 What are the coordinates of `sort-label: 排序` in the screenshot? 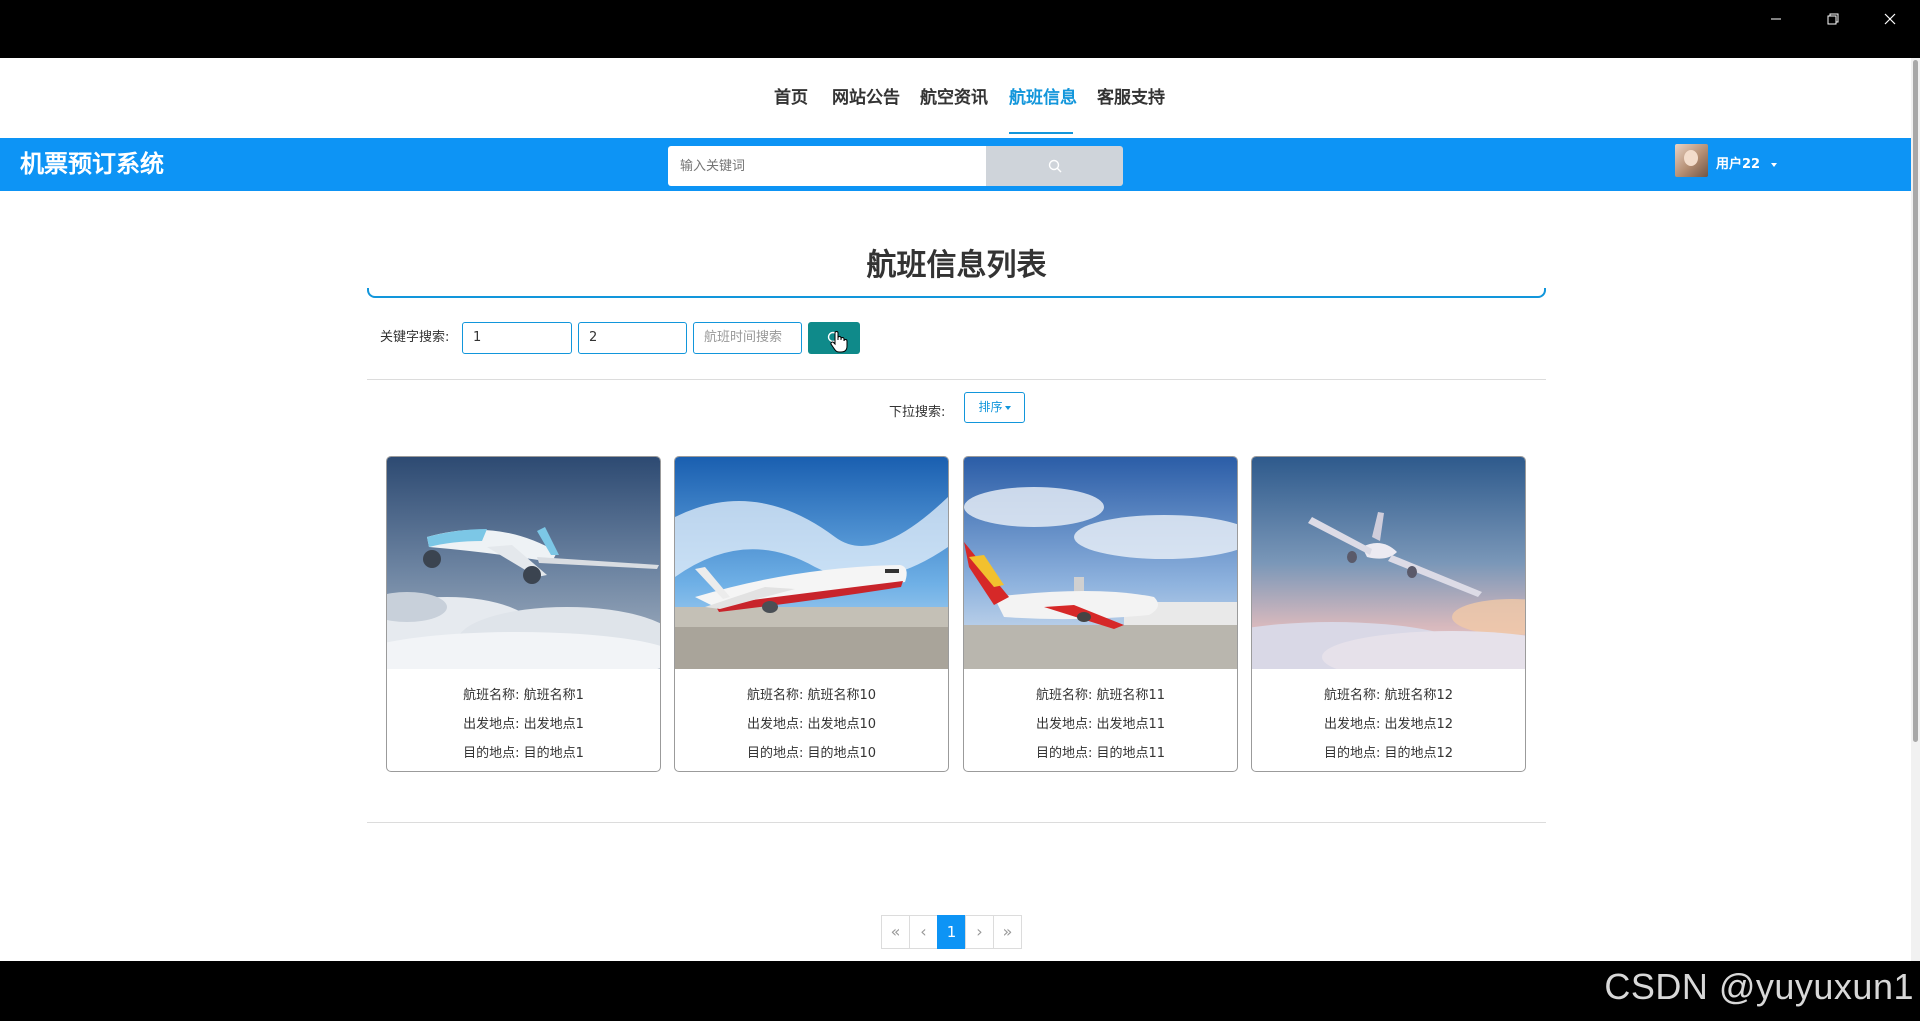 It's located at (990, 407).